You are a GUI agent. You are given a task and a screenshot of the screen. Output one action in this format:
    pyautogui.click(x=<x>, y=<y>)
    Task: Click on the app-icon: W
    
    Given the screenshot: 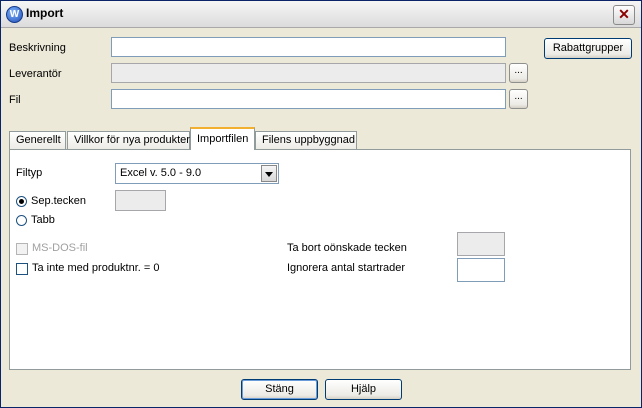 What is the action you would take?
    pyautogui.click(x=14, y=14)
    